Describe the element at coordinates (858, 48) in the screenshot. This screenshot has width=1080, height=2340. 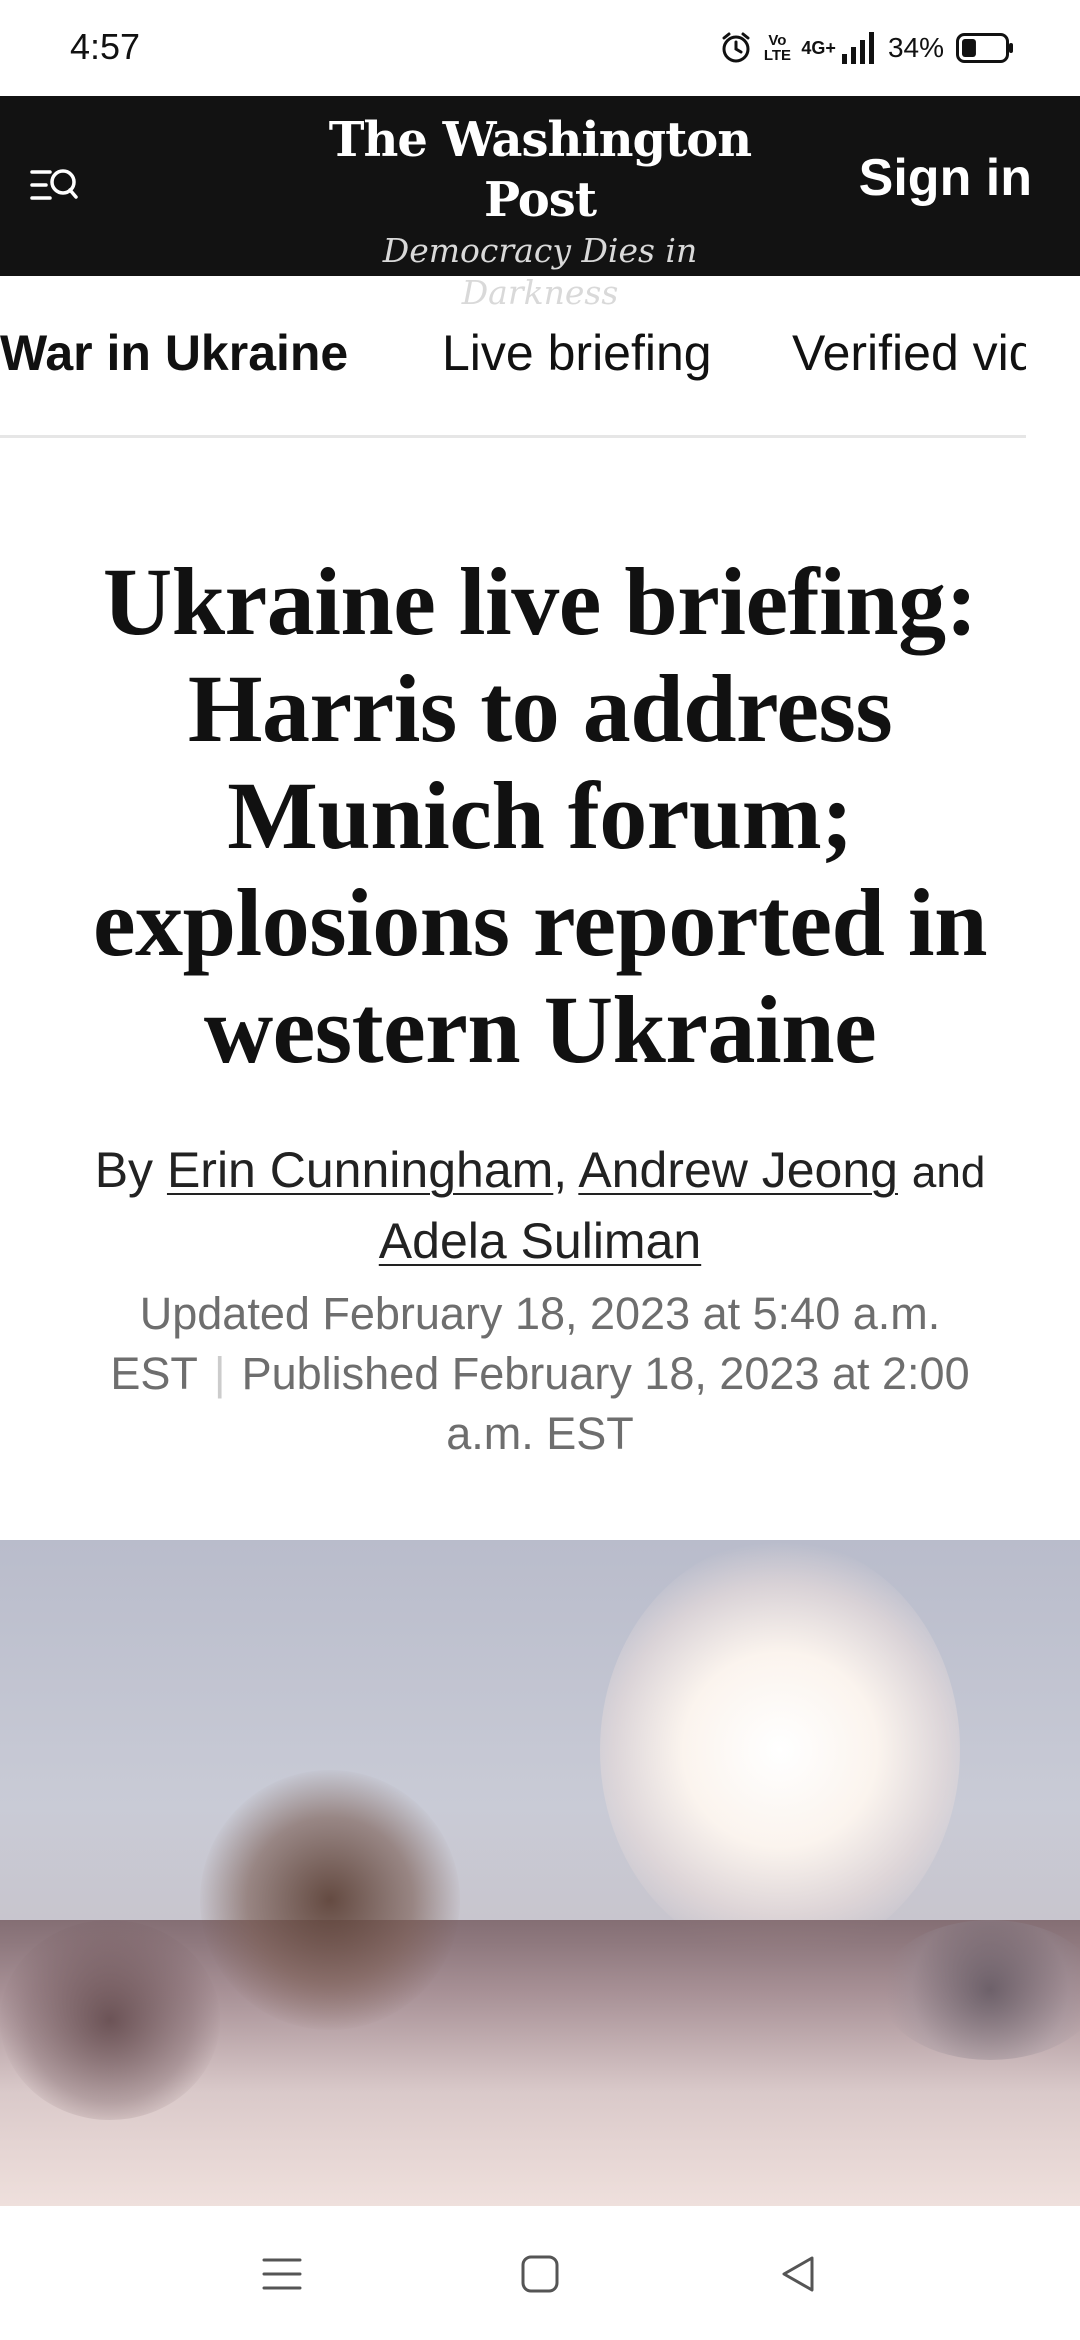
I see `signal-icon` at that location.